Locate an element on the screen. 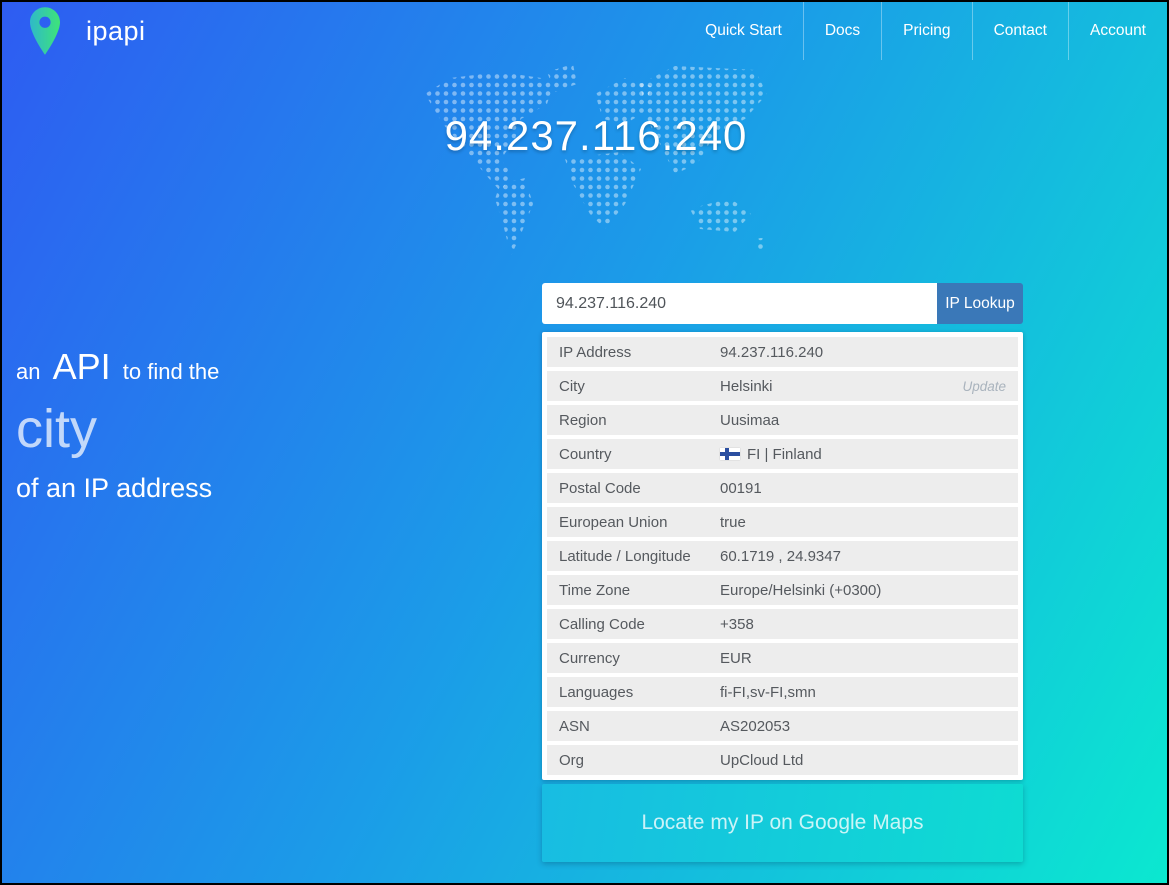 This screenshot has width=1169, height=885. table-row: European Union true is located at coordinates (782, 522).